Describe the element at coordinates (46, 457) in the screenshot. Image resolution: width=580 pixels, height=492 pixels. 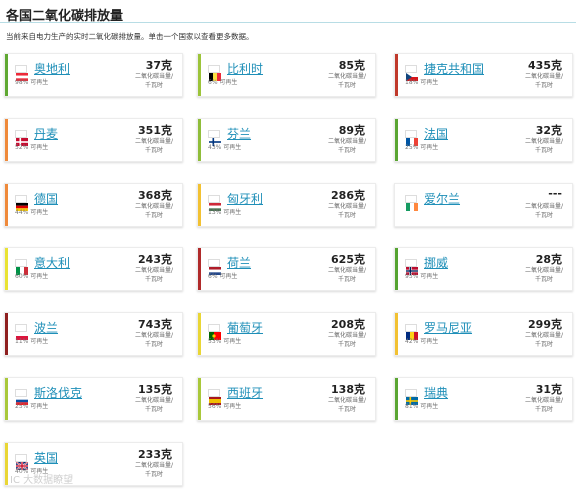
I see `country-name-link: 英国` at that location.